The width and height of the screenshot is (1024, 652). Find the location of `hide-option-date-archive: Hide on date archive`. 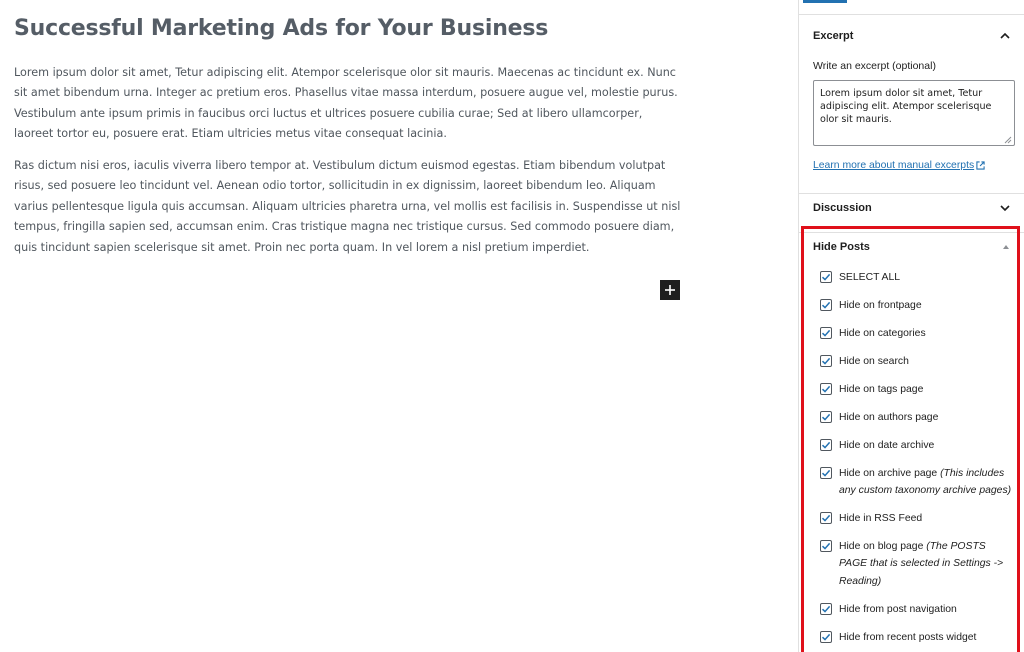

hide-option-date-archive: Hide on date archive is located at coordinates (918, 445).